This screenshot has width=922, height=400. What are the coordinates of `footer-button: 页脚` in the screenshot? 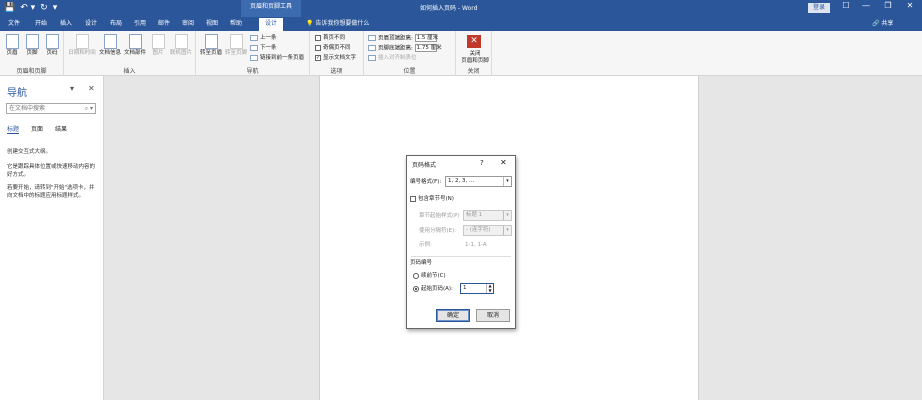 It's located at (32, 45).